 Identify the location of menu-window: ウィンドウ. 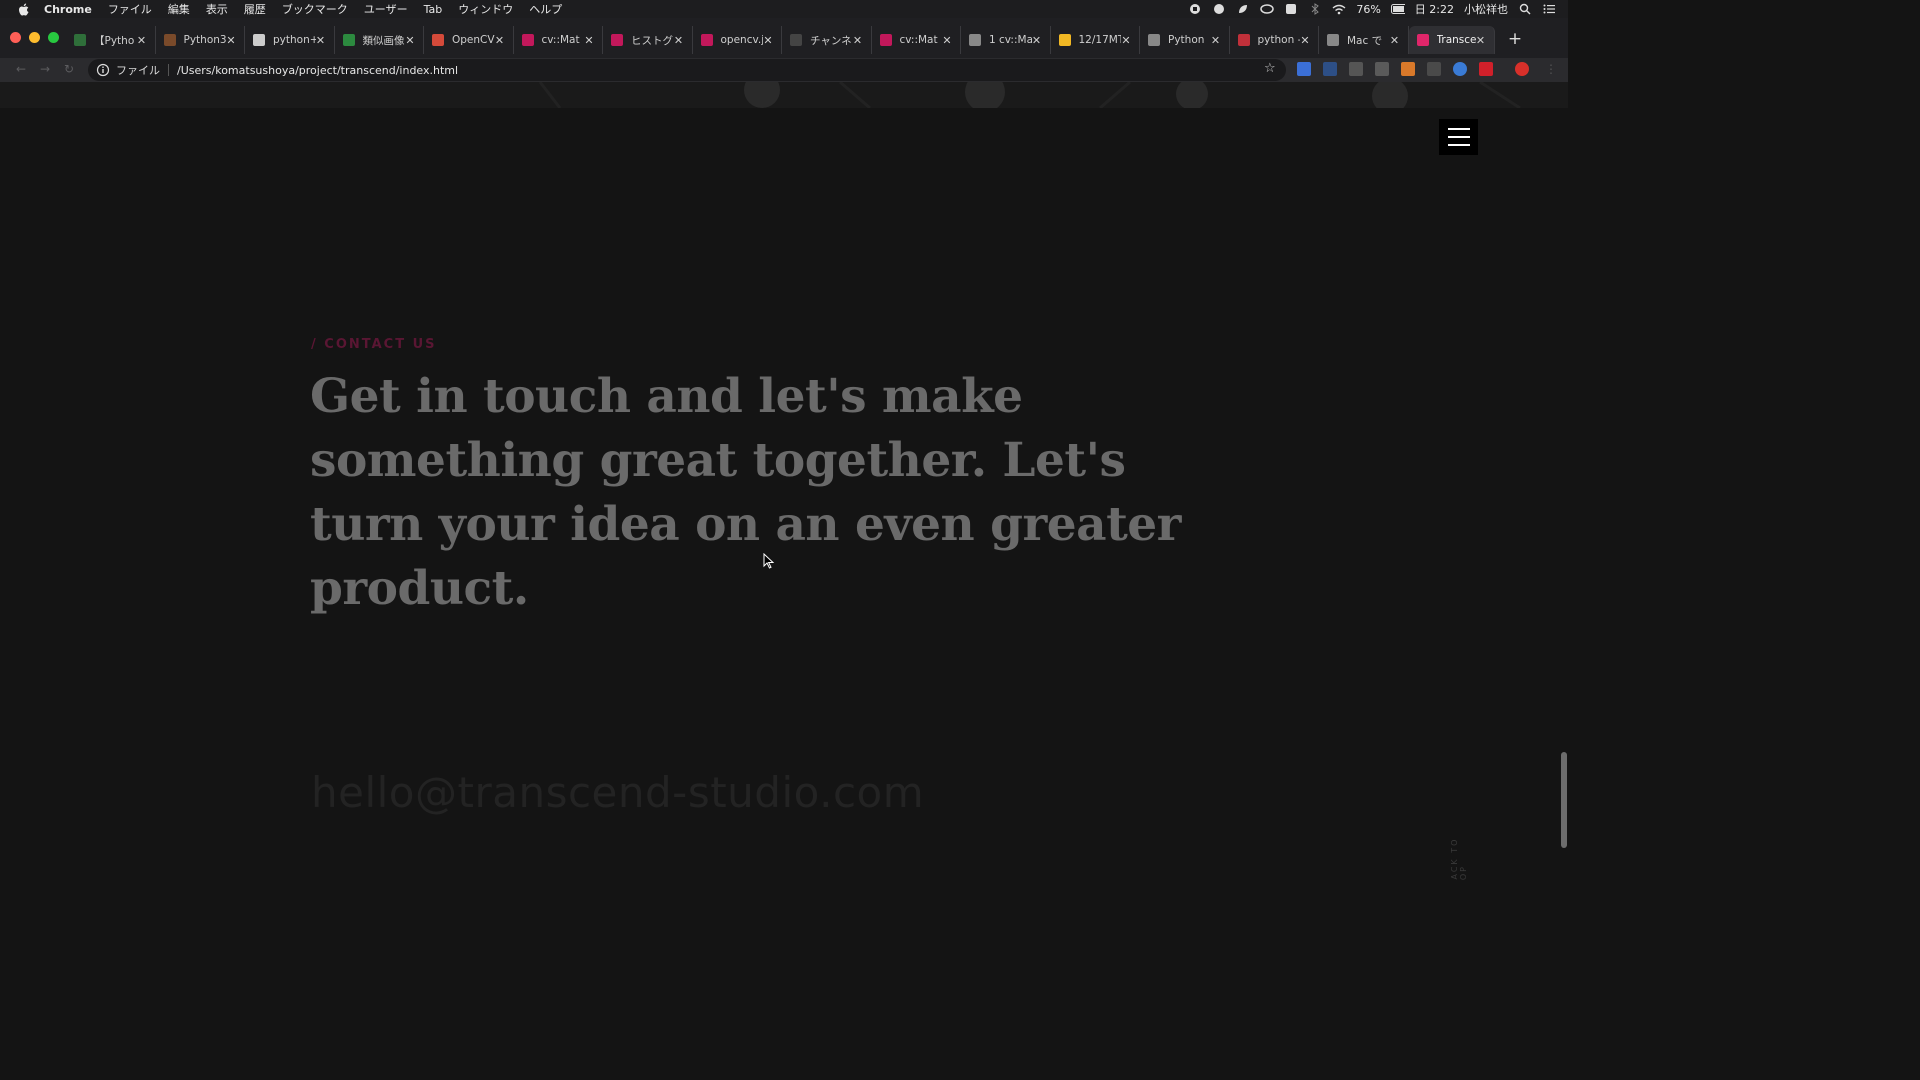
(485, 9).